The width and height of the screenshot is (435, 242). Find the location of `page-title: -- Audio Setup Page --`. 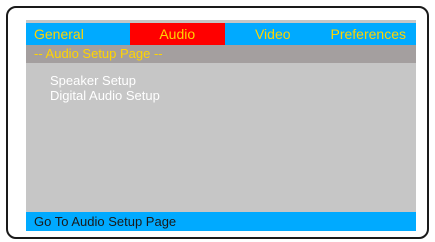

page-title: -- Audio Setup Page -- is located at coordinates (221, 54).